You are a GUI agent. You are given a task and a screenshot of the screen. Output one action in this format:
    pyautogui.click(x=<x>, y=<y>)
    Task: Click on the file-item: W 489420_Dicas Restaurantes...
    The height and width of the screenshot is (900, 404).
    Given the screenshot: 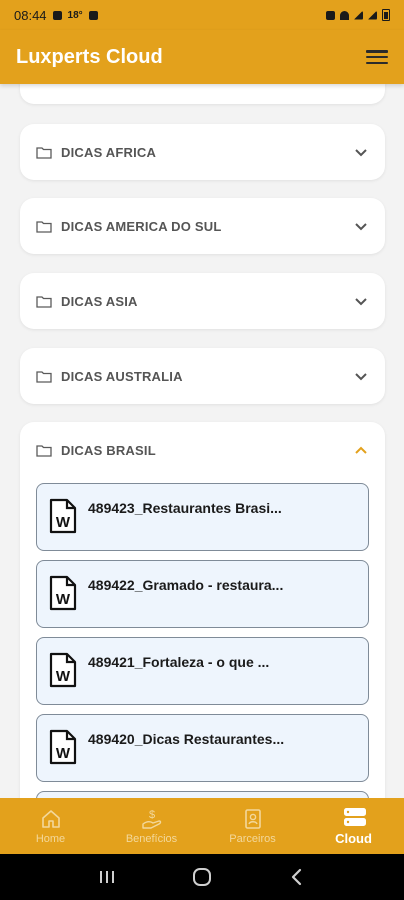 What is the action you would take?
    pyautogui.click(x=202, y=748)
    